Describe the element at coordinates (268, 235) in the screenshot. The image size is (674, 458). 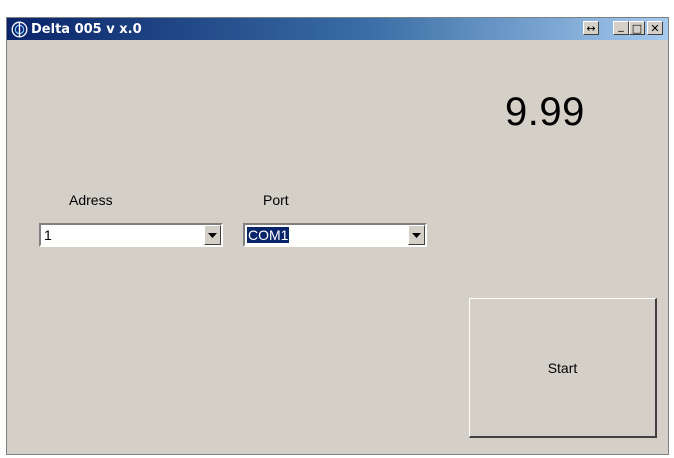
I see `port-value: COM1` at that location.